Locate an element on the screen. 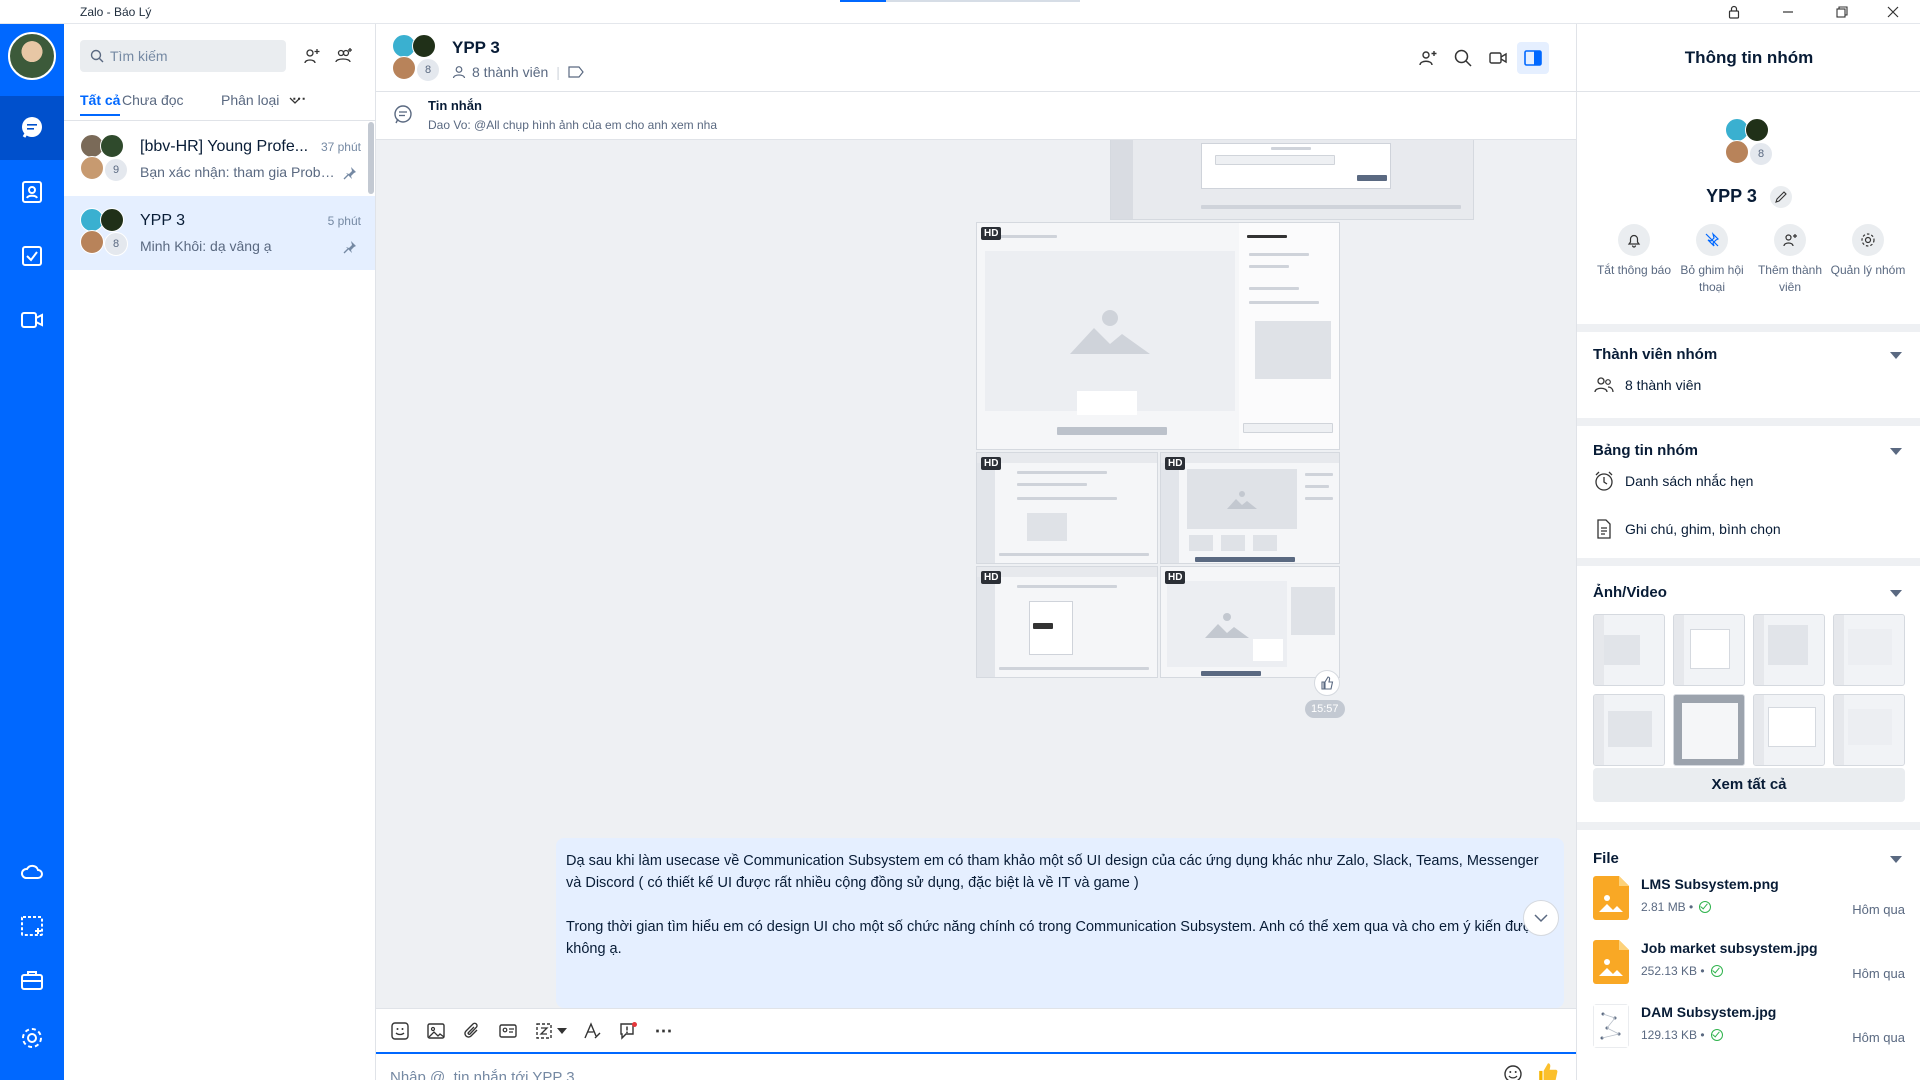 Image resolution: width=1920 pixels, height=1080 pixels. members-section-title: Thành viên nhóm is located at coordinates (1655, 354).